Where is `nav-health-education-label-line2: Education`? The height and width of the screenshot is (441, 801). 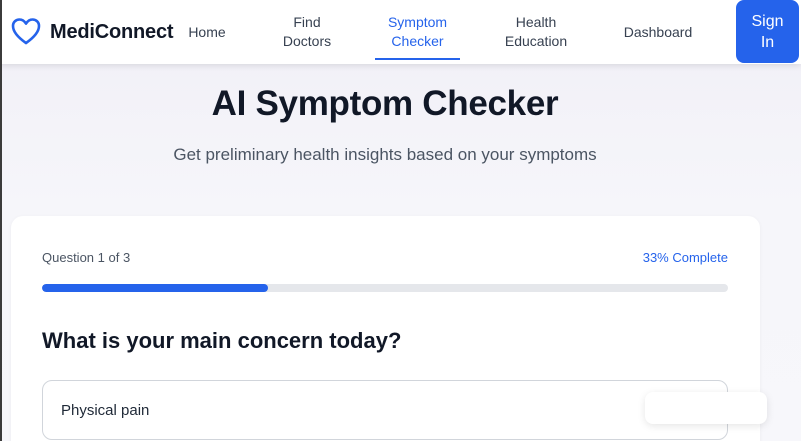 nav-health-education-label-line2: Education is located at coordinates (536, 41).